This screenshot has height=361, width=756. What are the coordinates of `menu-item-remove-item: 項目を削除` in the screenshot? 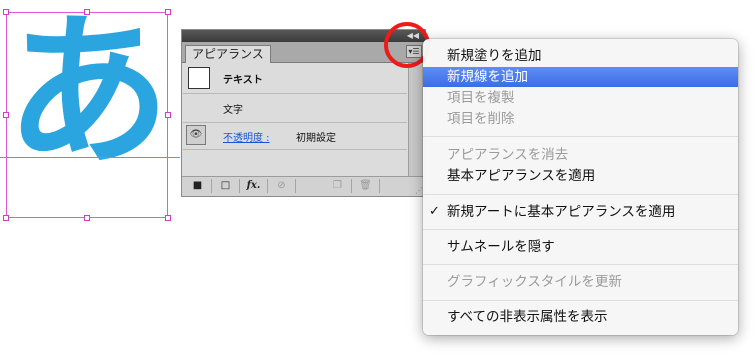 It's located at (481, 119).